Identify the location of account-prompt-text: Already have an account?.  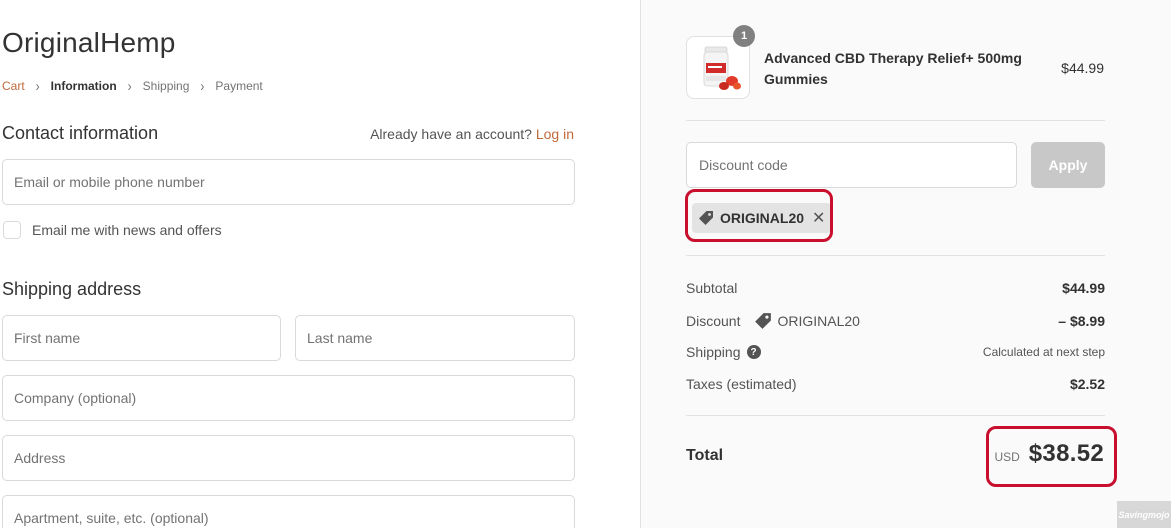
(451, 134).